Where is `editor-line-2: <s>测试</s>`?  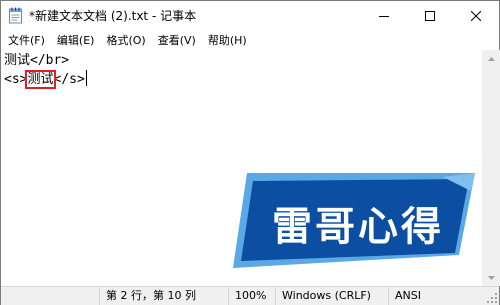 editor-line-2: <s>测试</s> is located at coordinates (45, 80).